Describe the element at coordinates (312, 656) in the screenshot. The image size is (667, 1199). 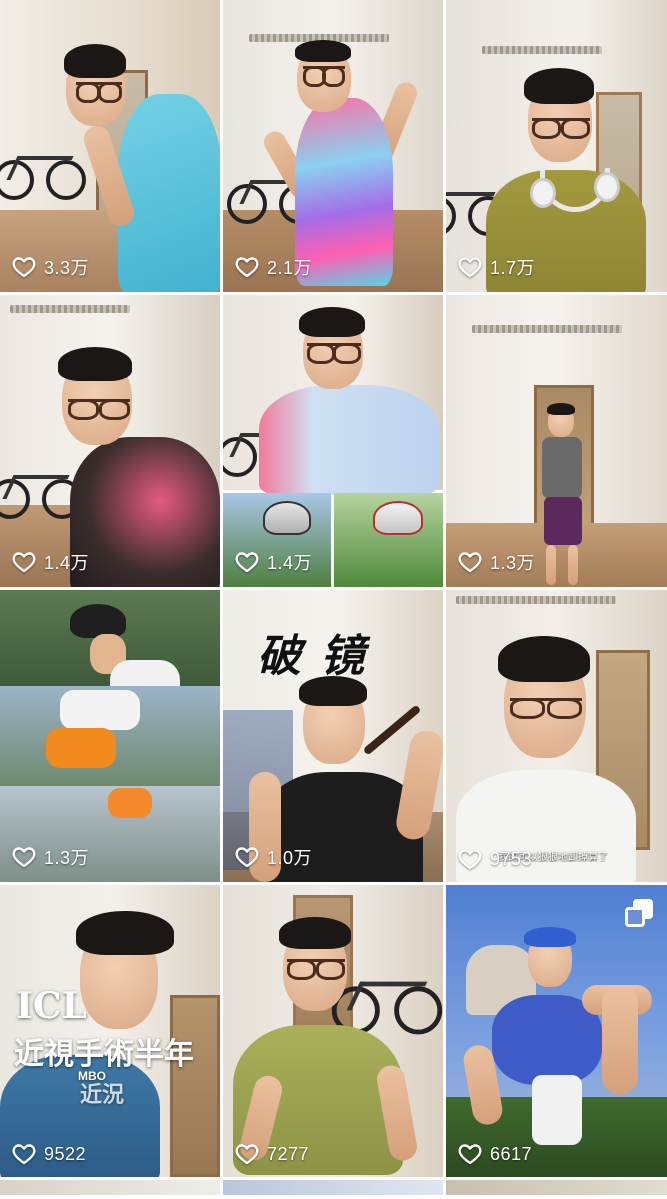
I see `video-overlay-title: 破 镜` at that location.